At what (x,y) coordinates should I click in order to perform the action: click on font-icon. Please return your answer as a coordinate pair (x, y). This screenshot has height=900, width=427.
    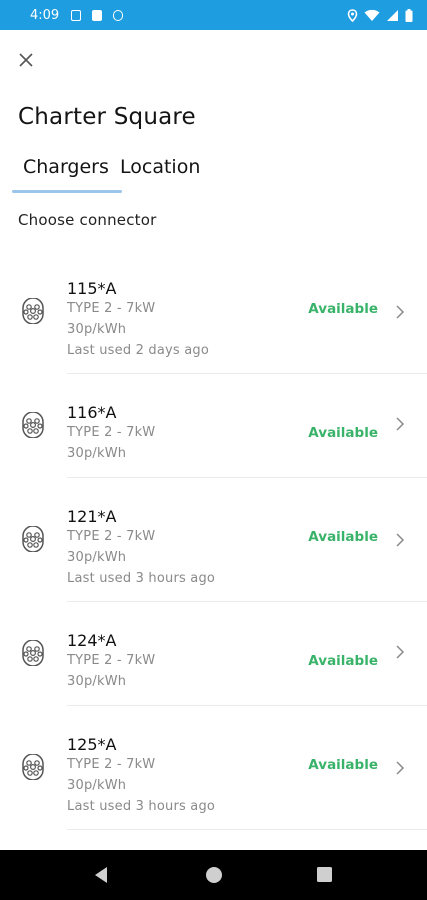
    Looking at the image, I should click on (76, 15).